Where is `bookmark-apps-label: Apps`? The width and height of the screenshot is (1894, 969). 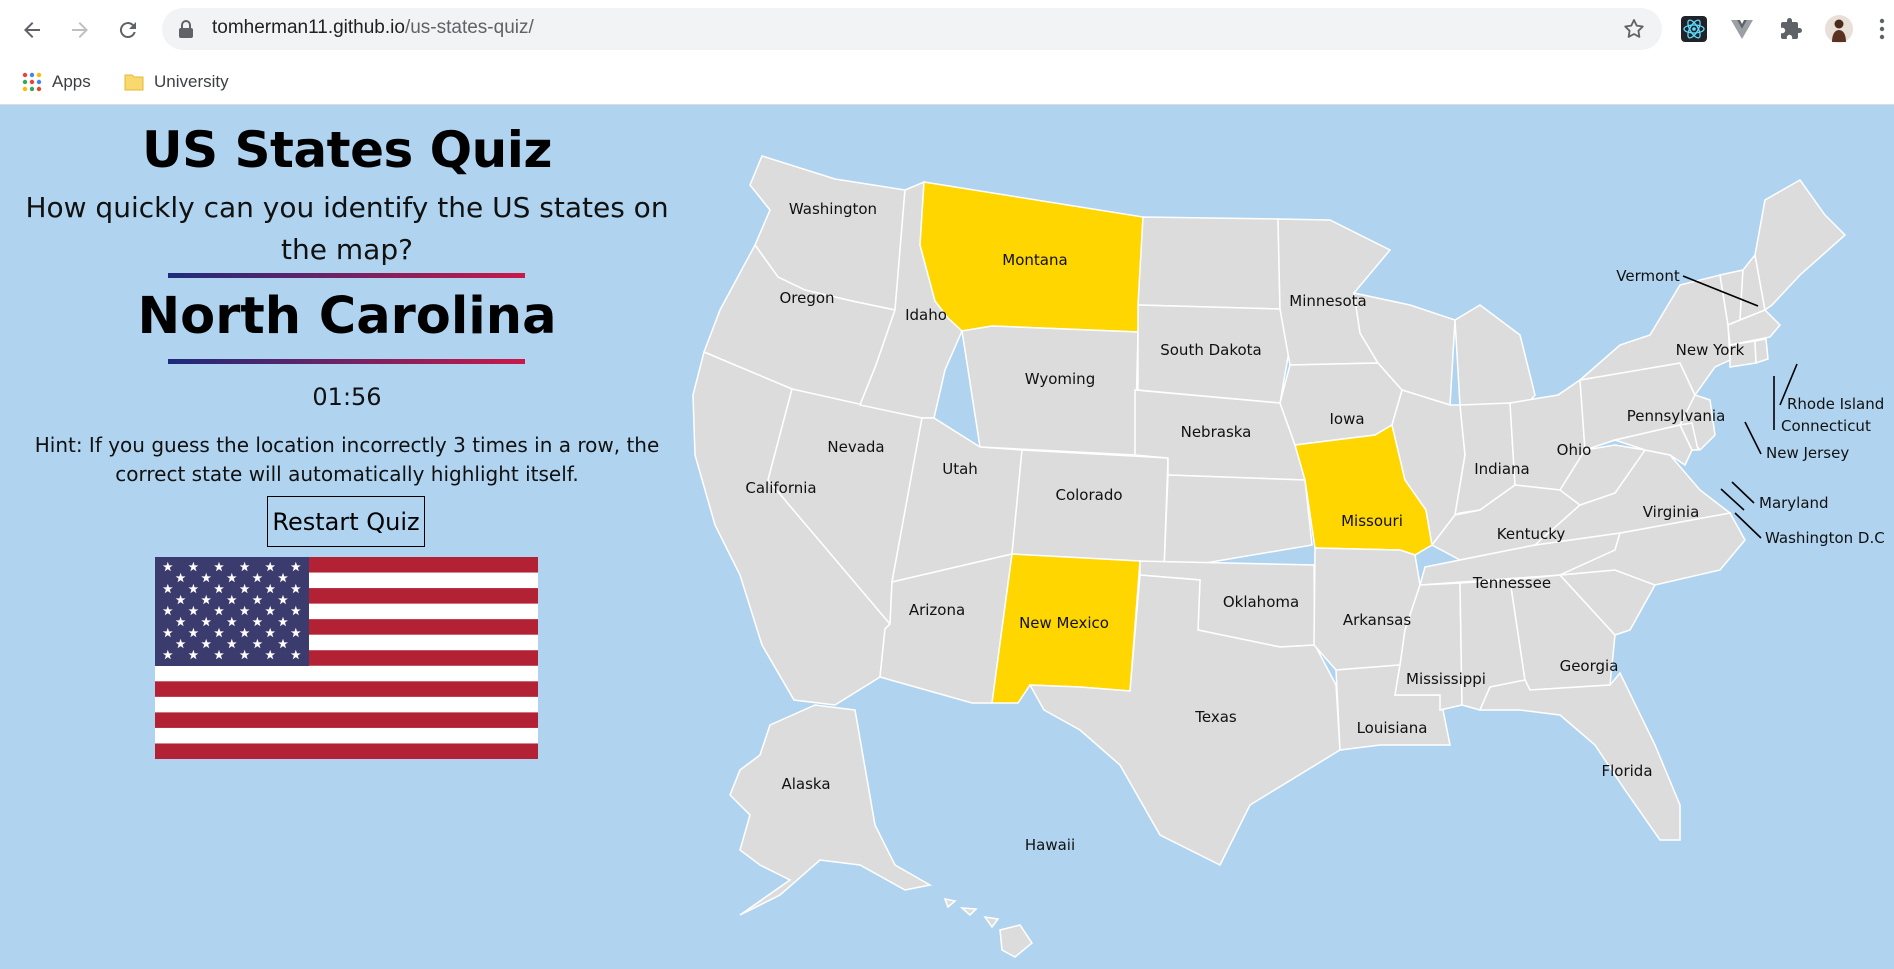
bookmark-apps-label: Apps is located at coordinates (71, 81).